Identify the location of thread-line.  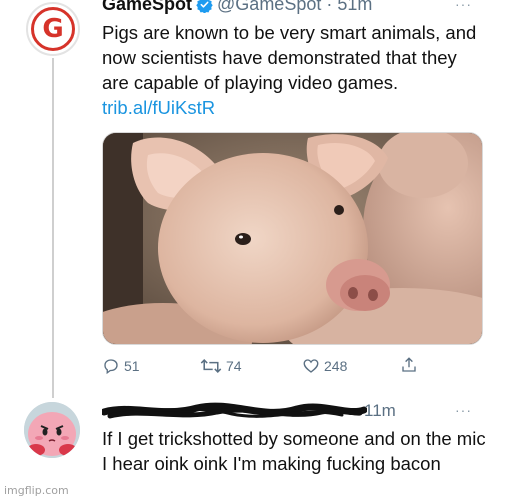
(53, 228).